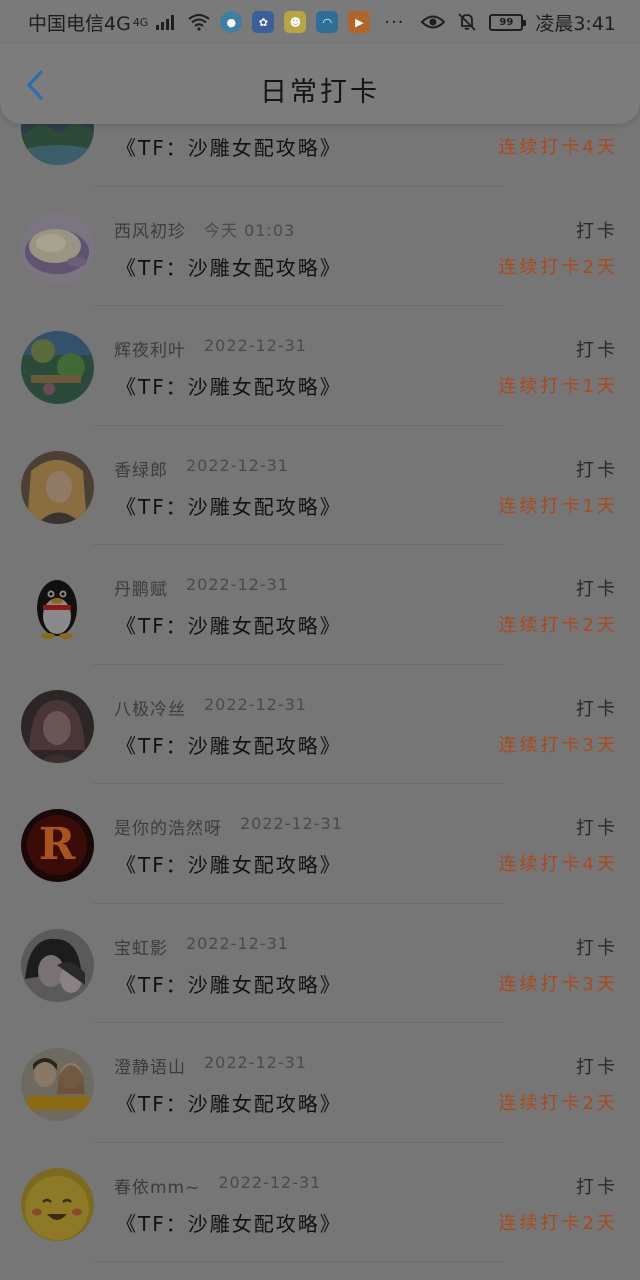 The image size is (640, 1280). What do you see at coordinates (320, 963) in the screenshot?
I see `list-item: 宝虹影 2022-12-31 《TF：沙雕女配攻略》 打卡 连续打卡3天` at bounding box center [320, 963].